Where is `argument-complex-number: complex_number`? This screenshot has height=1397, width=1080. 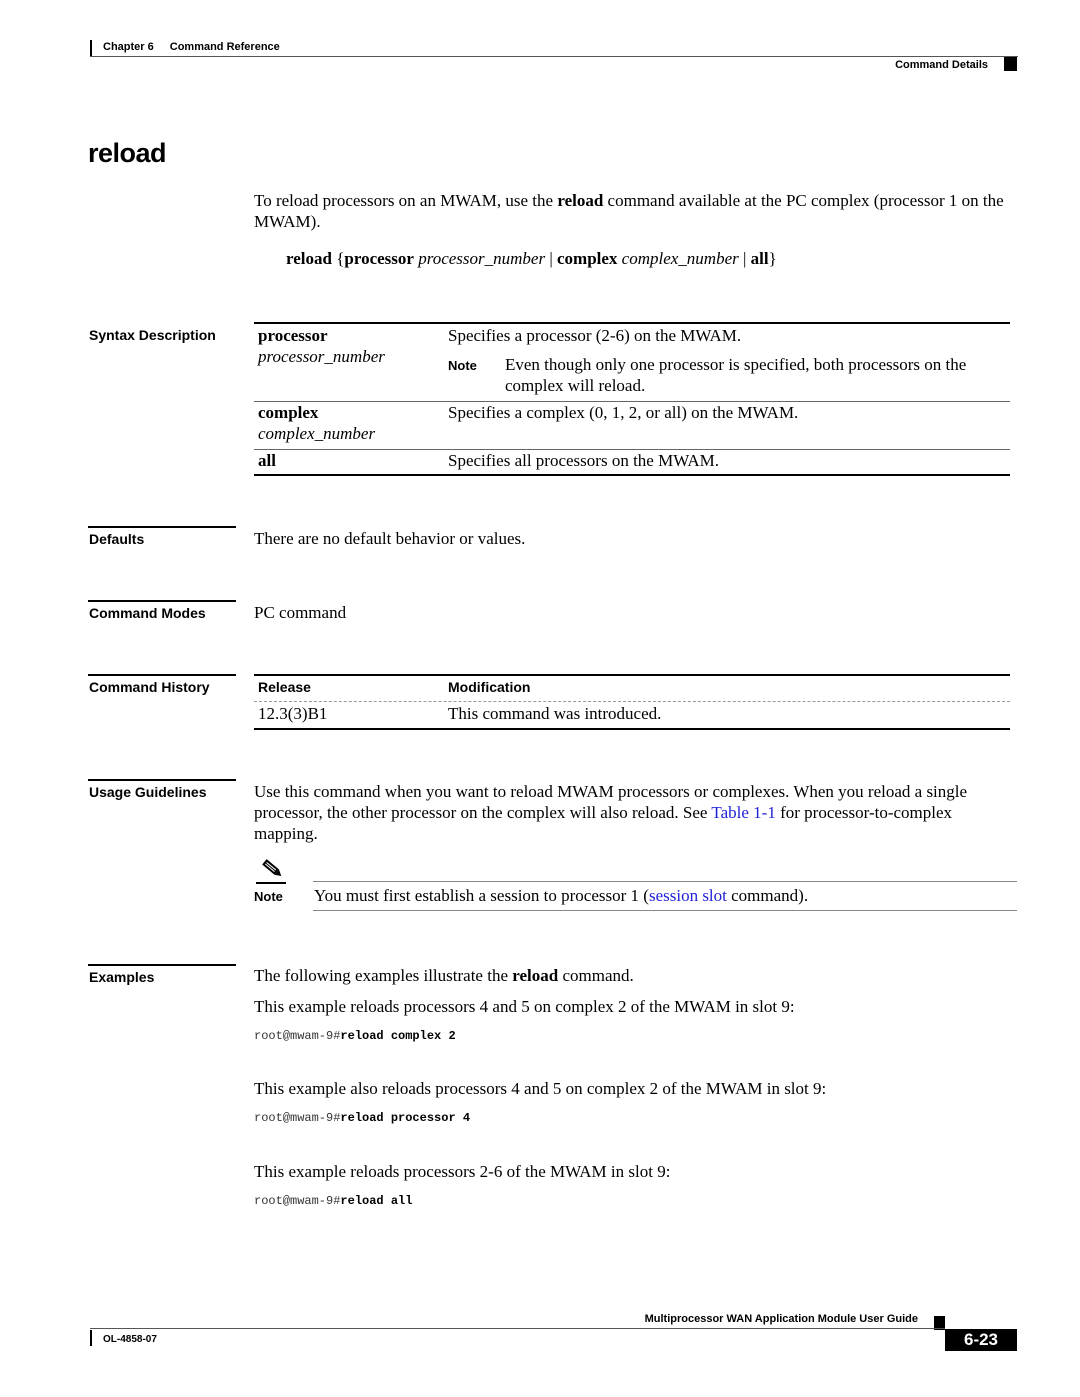 argument-complex-number: complex_number is located at coordinates (317, 433).